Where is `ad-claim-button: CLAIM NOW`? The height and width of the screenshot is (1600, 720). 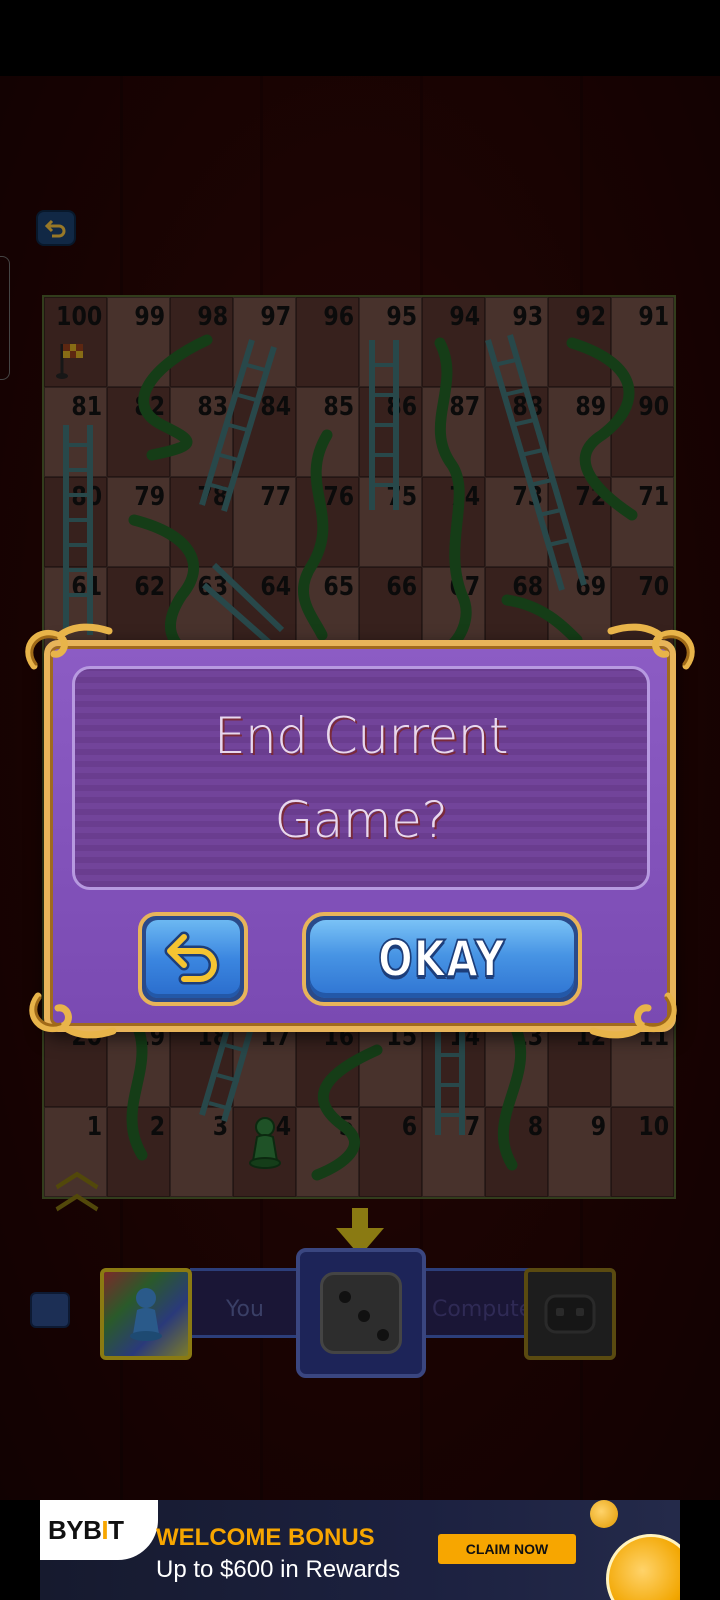 ad-claim-button: CLAIM NOW is located at coordinates (507, 1549).